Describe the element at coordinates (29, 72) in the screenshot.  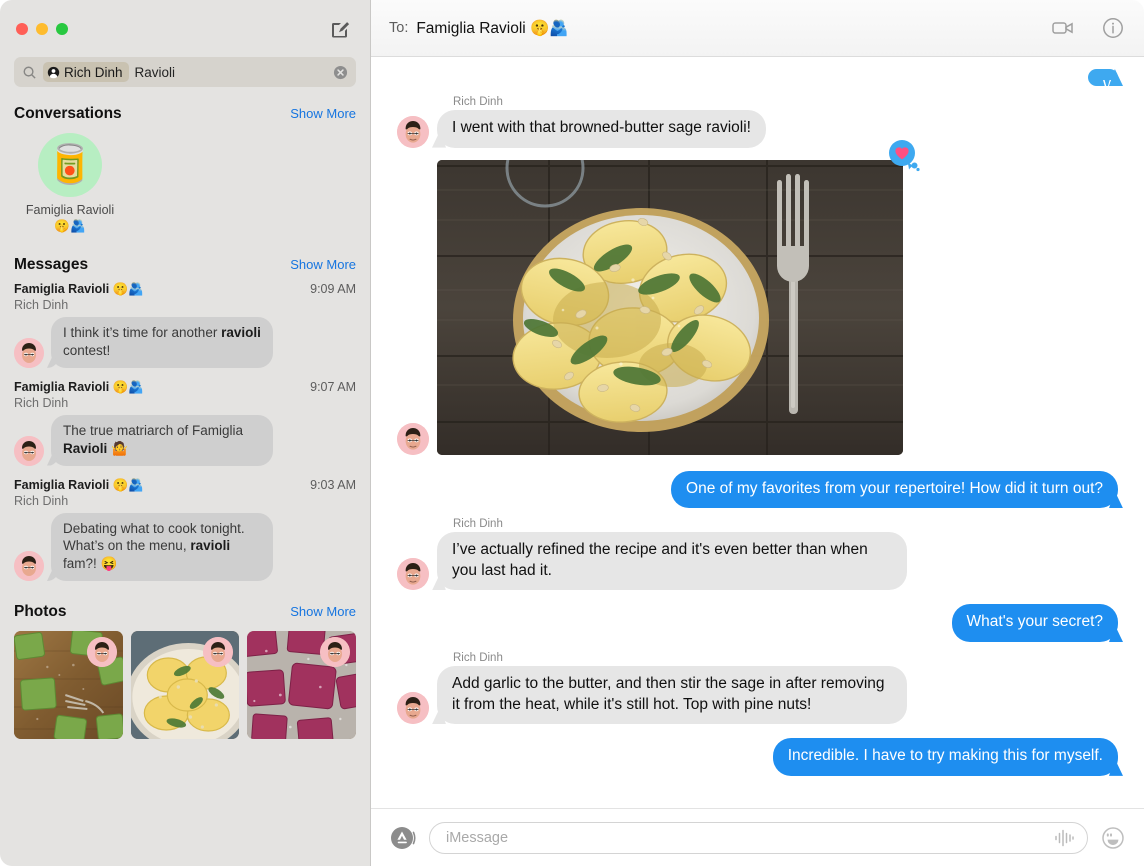
I see `search-icon` at that location.